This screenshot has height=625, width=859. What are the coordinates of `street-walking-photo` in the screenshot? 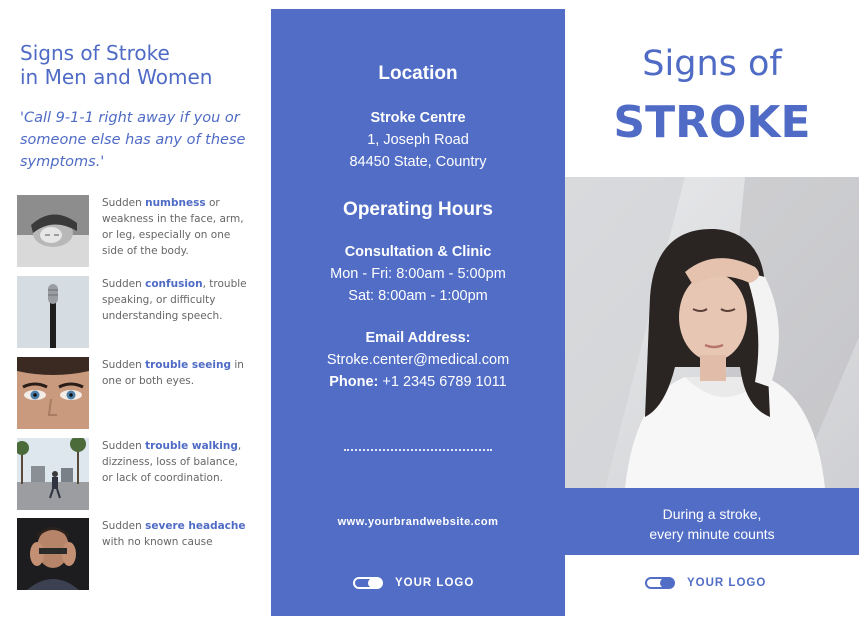 It's located at (53, 474).